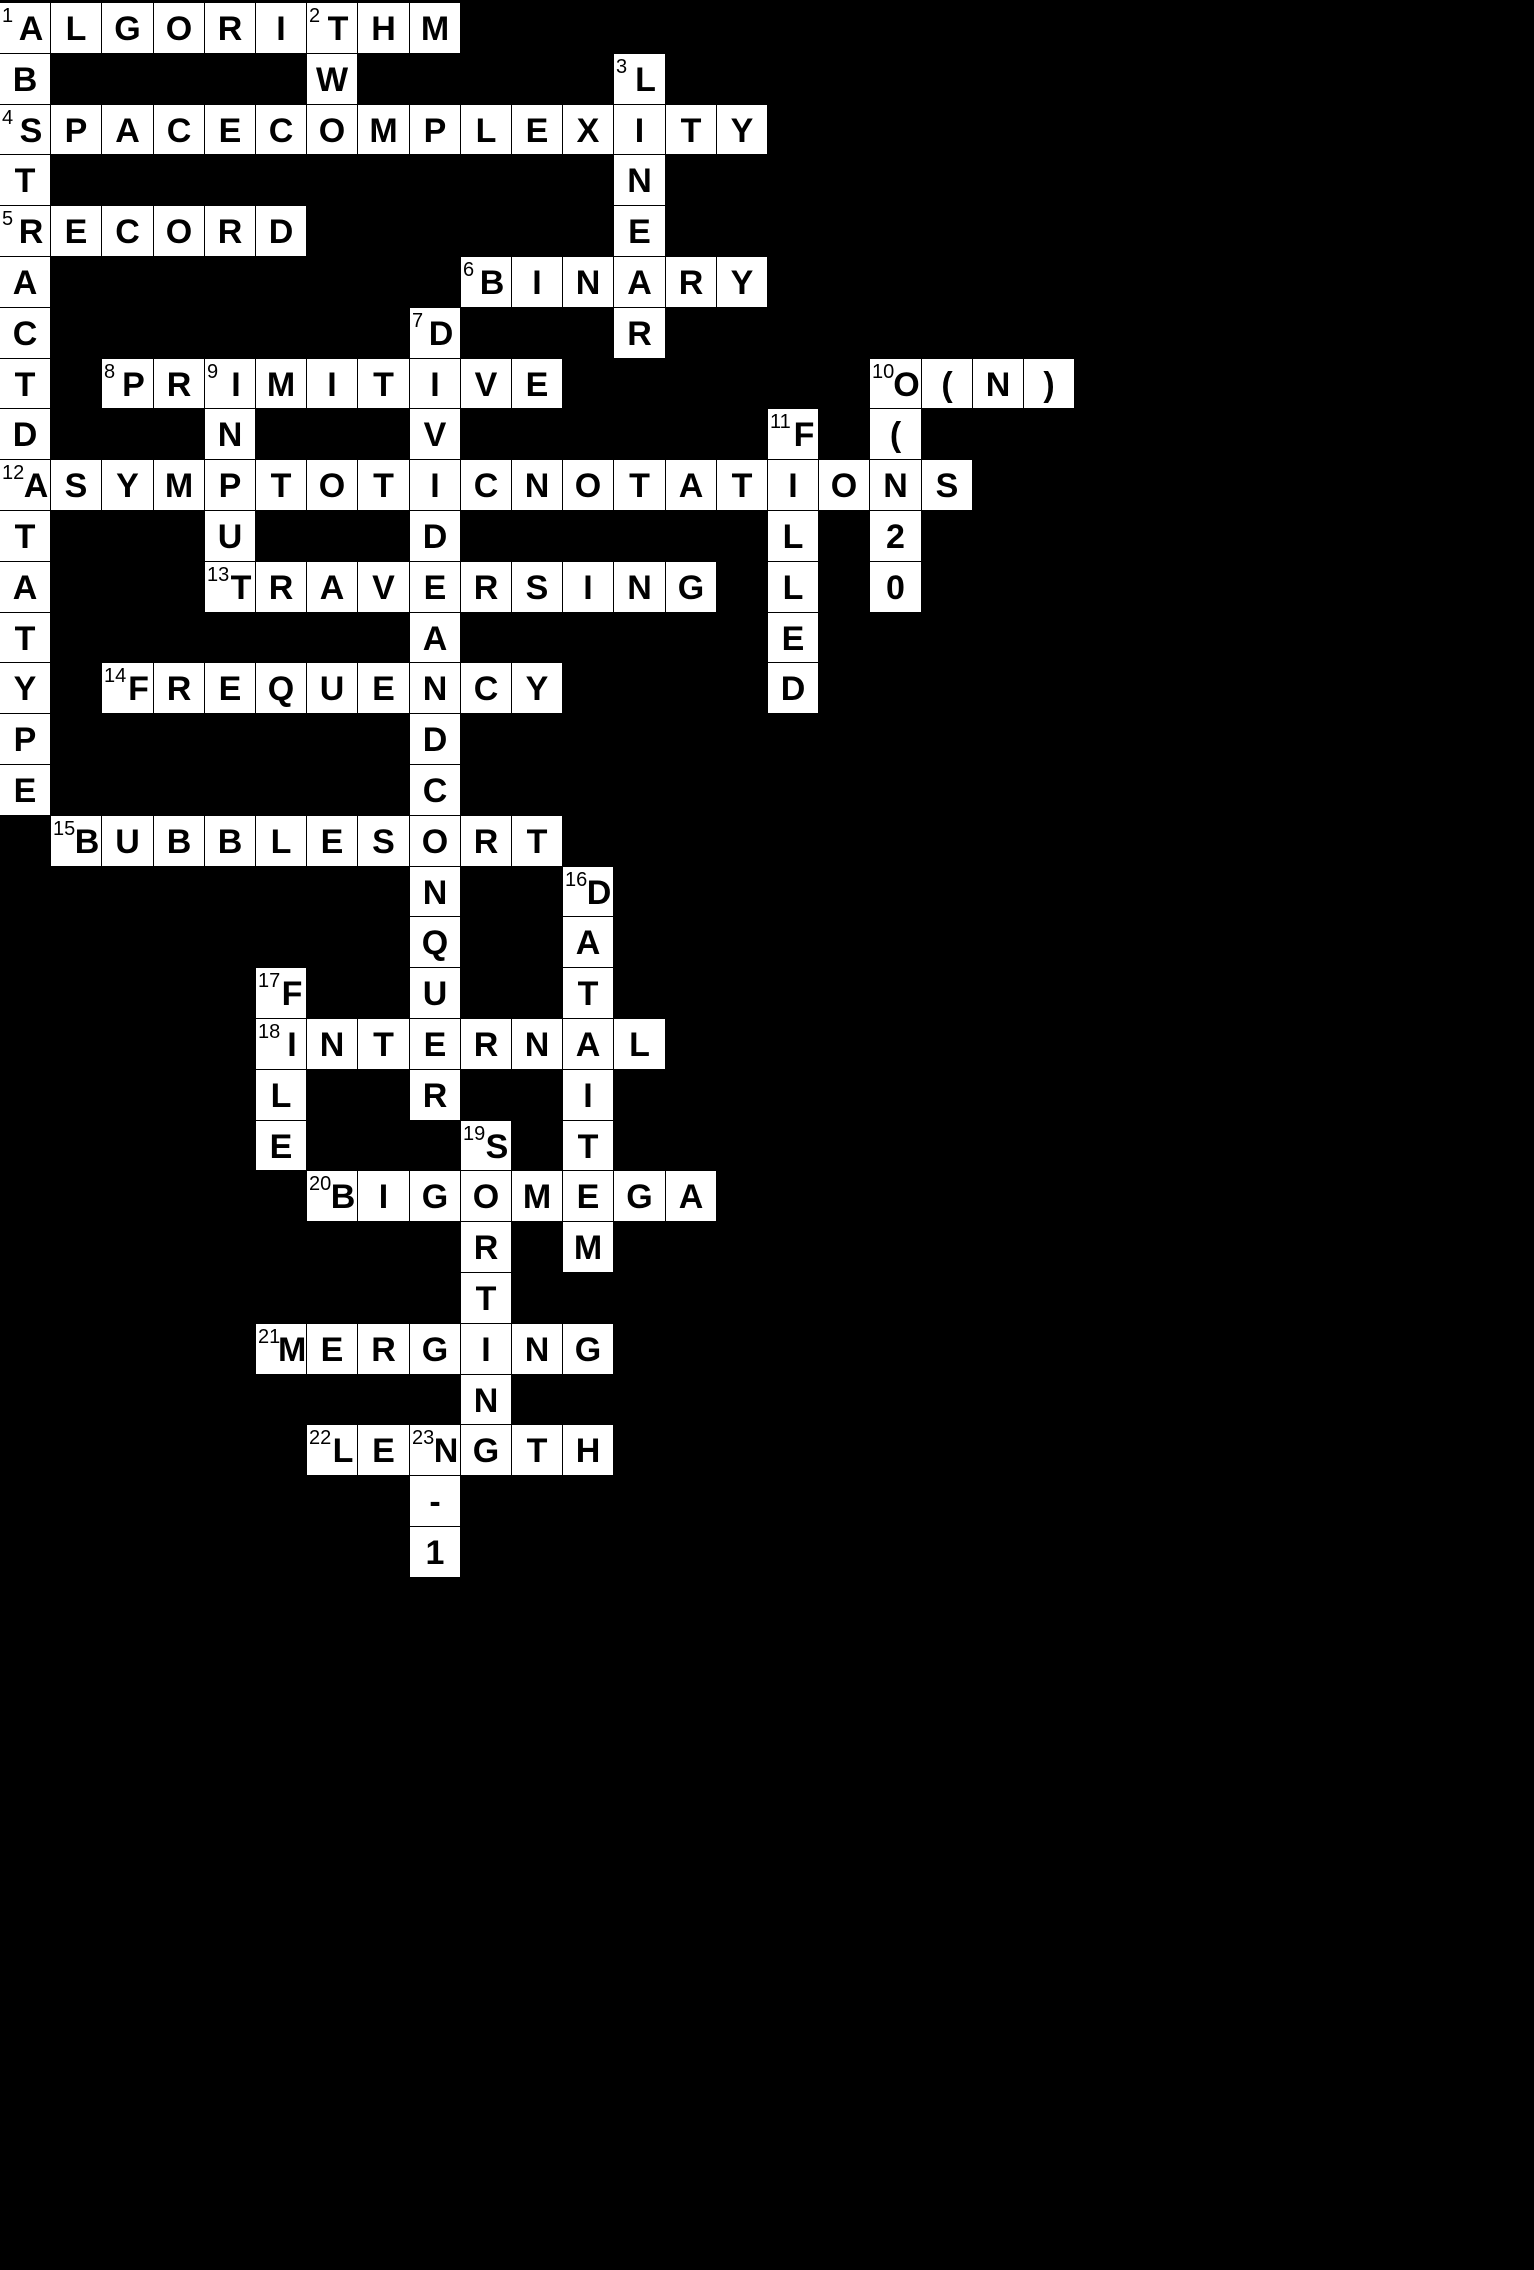 The height and width of the screenshot is (2270, 1534). What do you see at coordinates (793, 434) in the screenshot?
I see `grid-cell: F 11` at bounding box center [793, 434].